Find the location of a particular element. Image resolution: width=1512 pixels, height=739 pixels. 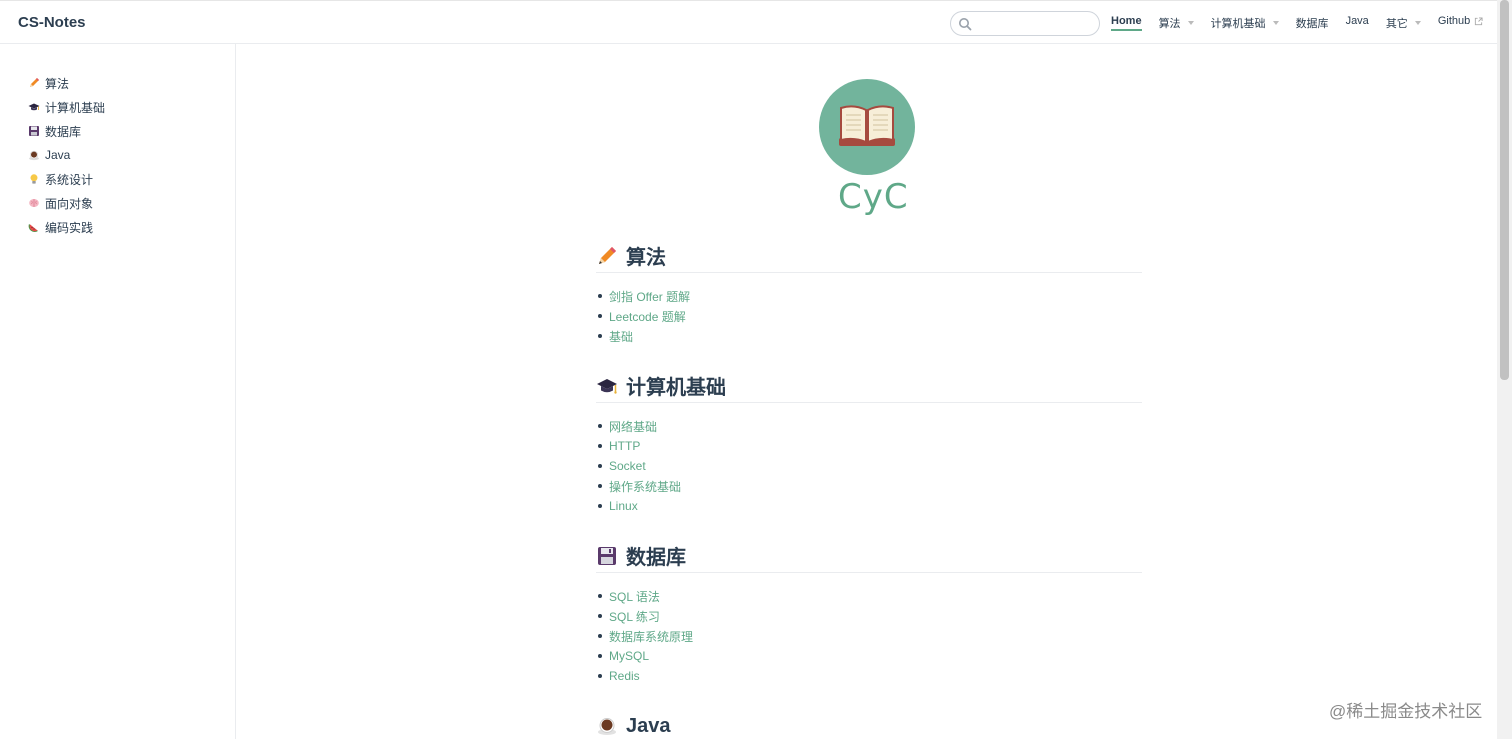

list-item: 网络基础 is located at coordinates (869, 426).